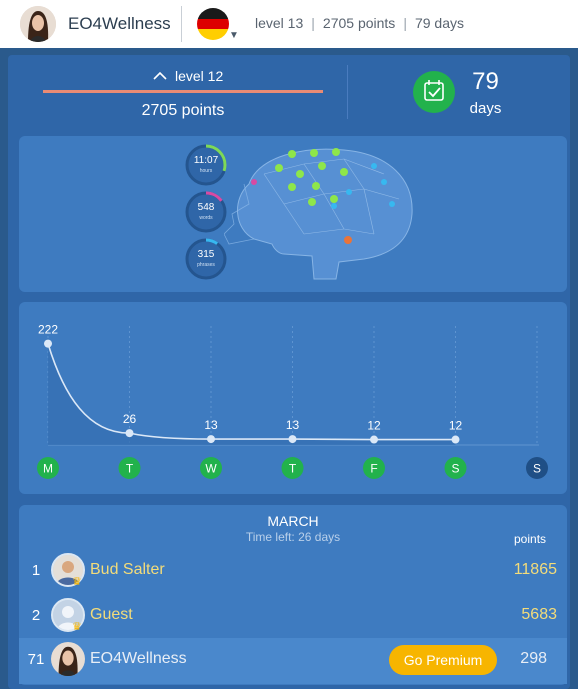  I want to click on points-label: 2705 points, so click(183, 110).